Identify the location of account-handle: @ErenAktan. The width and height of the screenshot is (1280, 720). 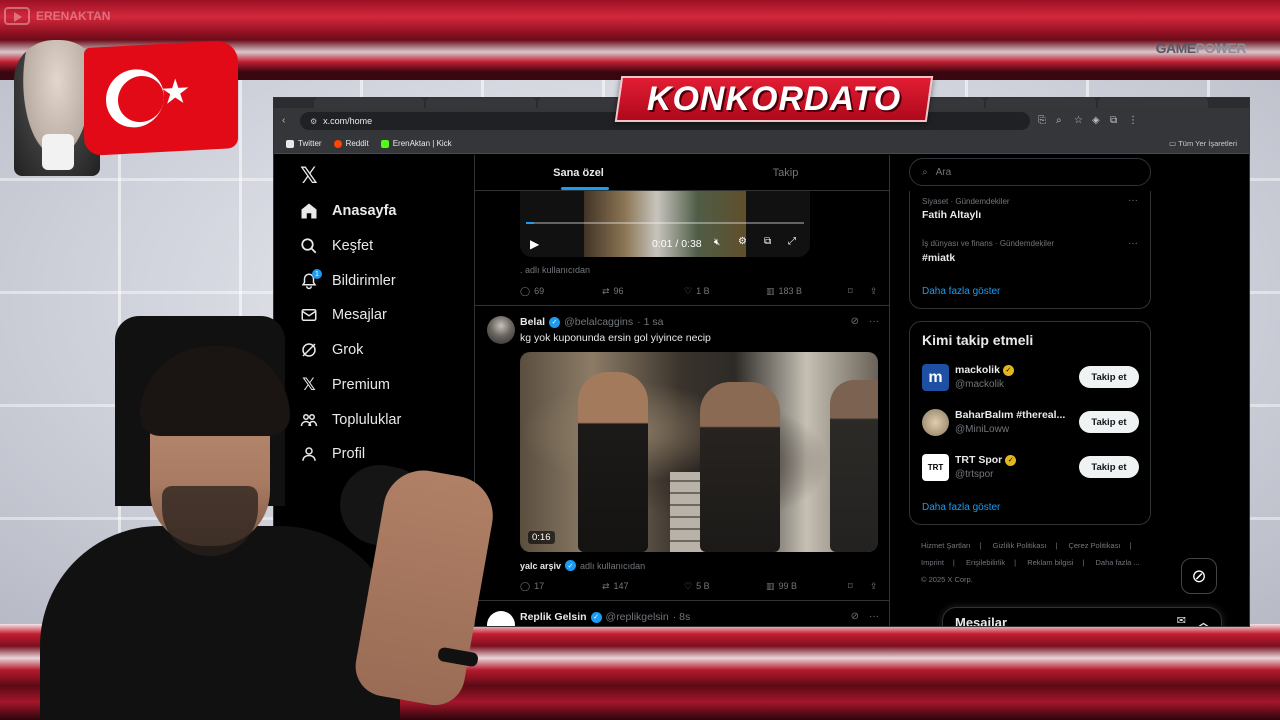
(388, 619).